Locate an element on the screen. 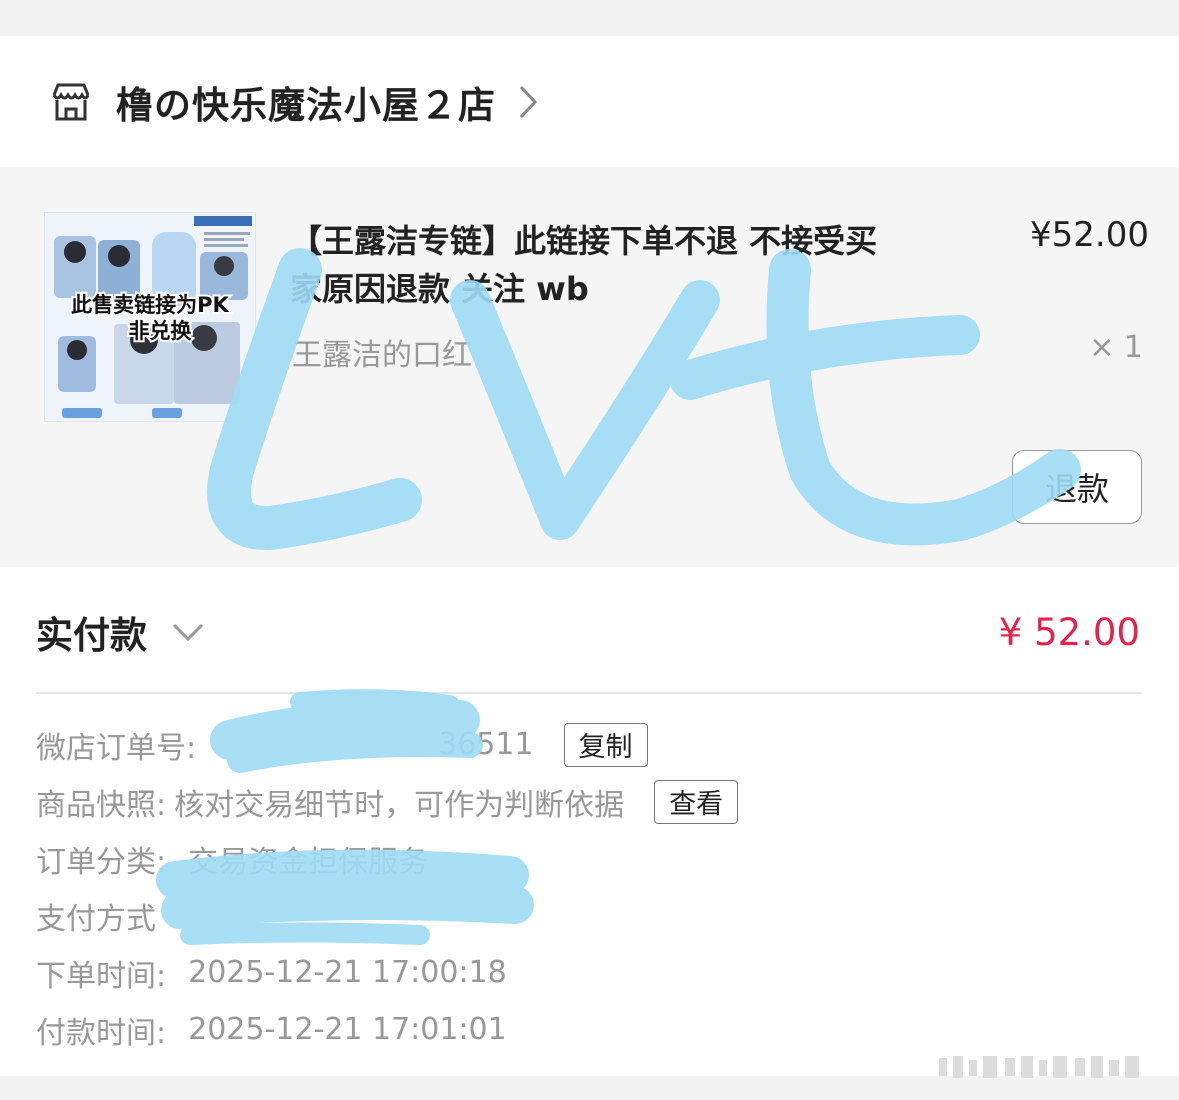  pay-time-label: 付款时间: is located at coordinates (101, 1033).